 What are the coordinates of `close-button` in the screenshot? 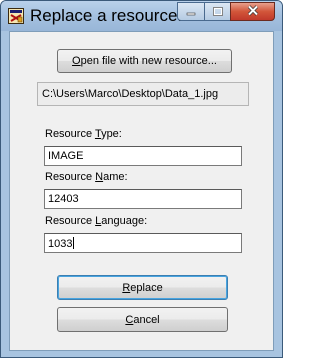 It's located at (252, 11).